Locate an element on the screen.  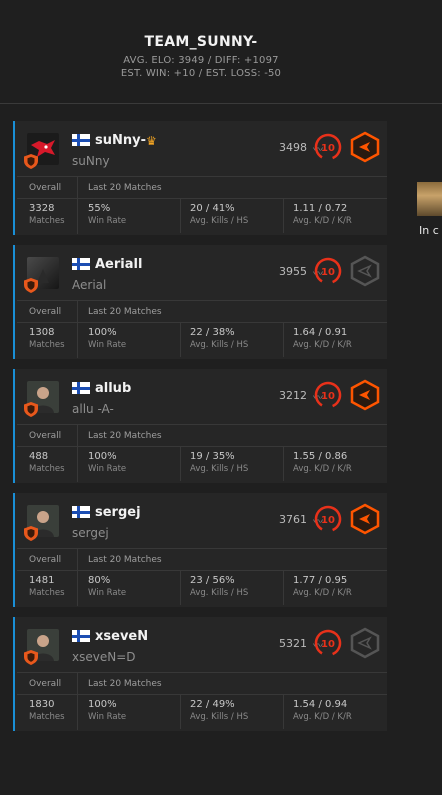
stat-kills-hs: 20 / 41% Avg. Kills / HS is located at coordinates (219, 214).